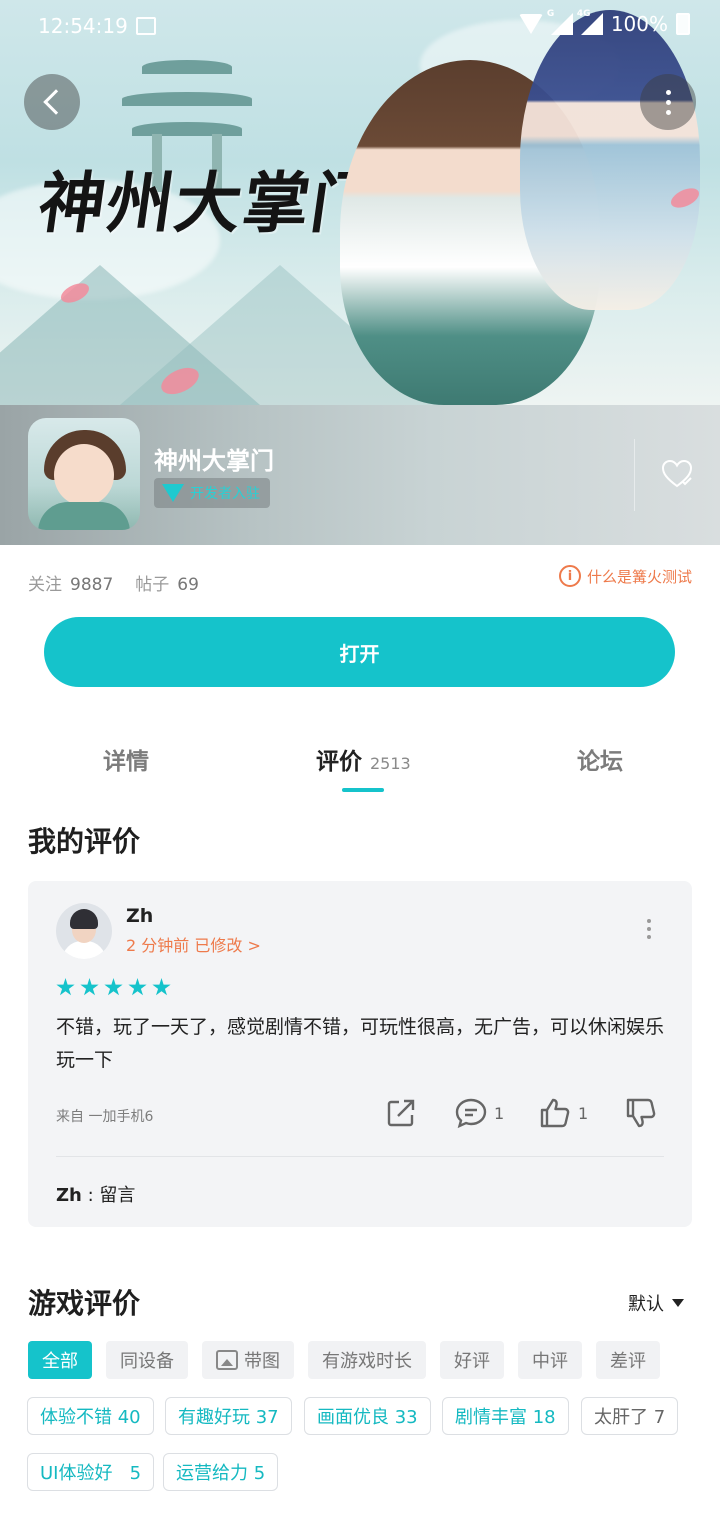 This screenshot has height=1520, width=720. I want to click on thumbs-down-icon, so click(641, 1113).